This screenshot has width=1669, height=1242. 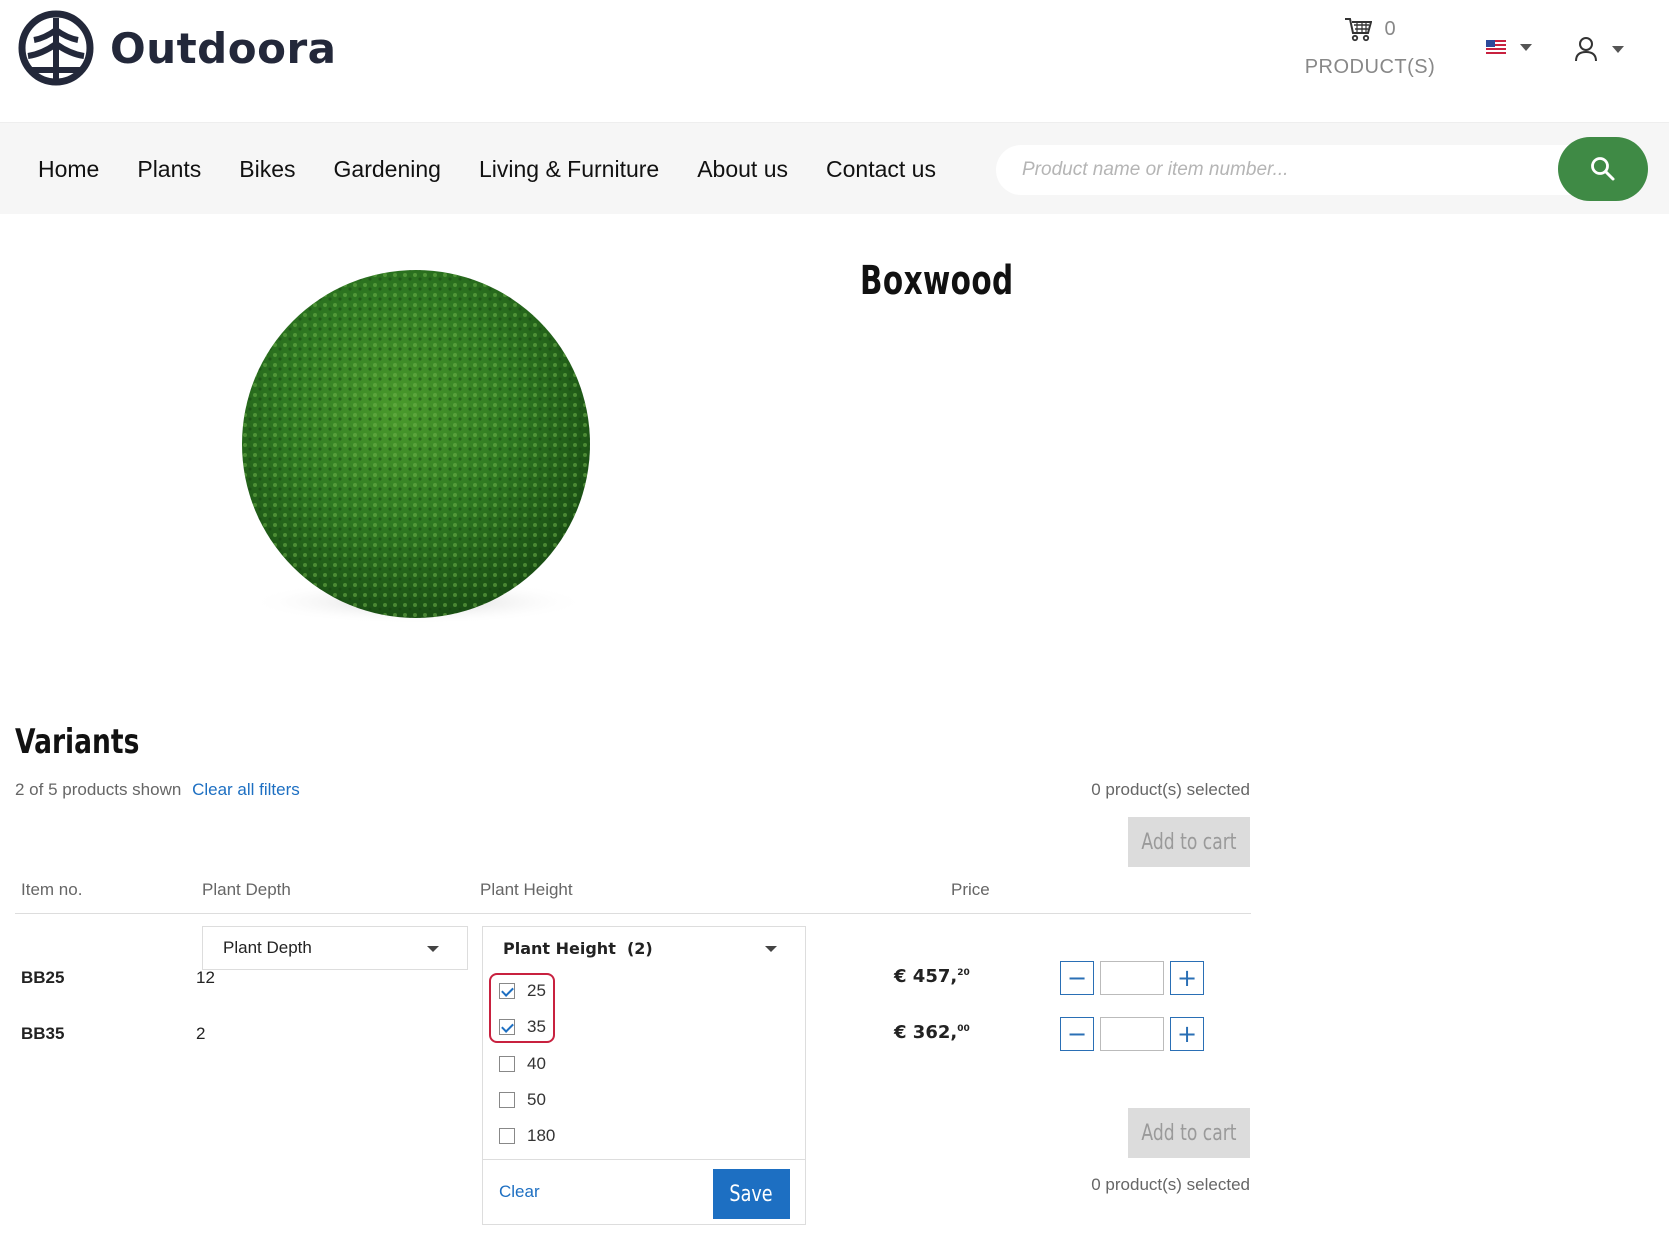 I want to click on price-main: € 457,, so click(x=926, y=976).